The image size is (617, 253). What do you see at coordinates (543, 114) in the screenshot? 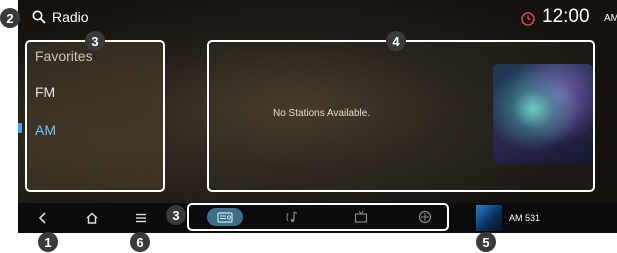
I see `album-art` at bounding box center [543, 114].